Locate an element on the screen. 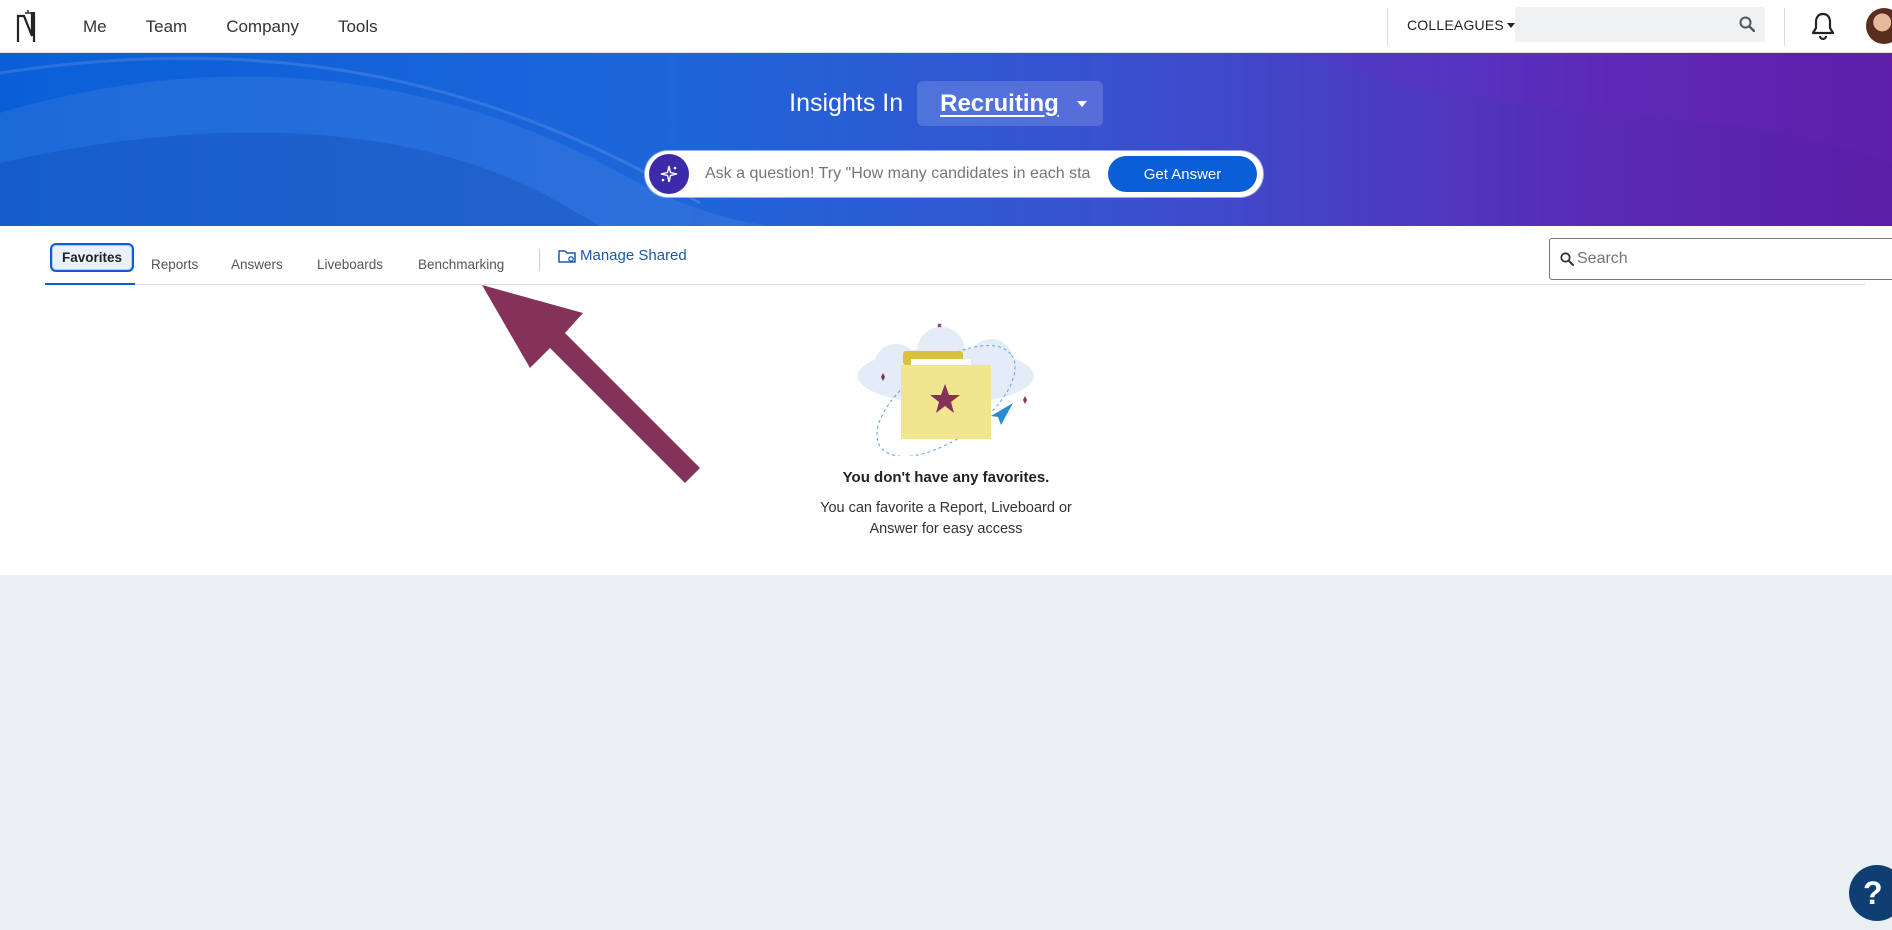  empty-state-title: You don't have any favorites. is located at coordinates (946, 477).